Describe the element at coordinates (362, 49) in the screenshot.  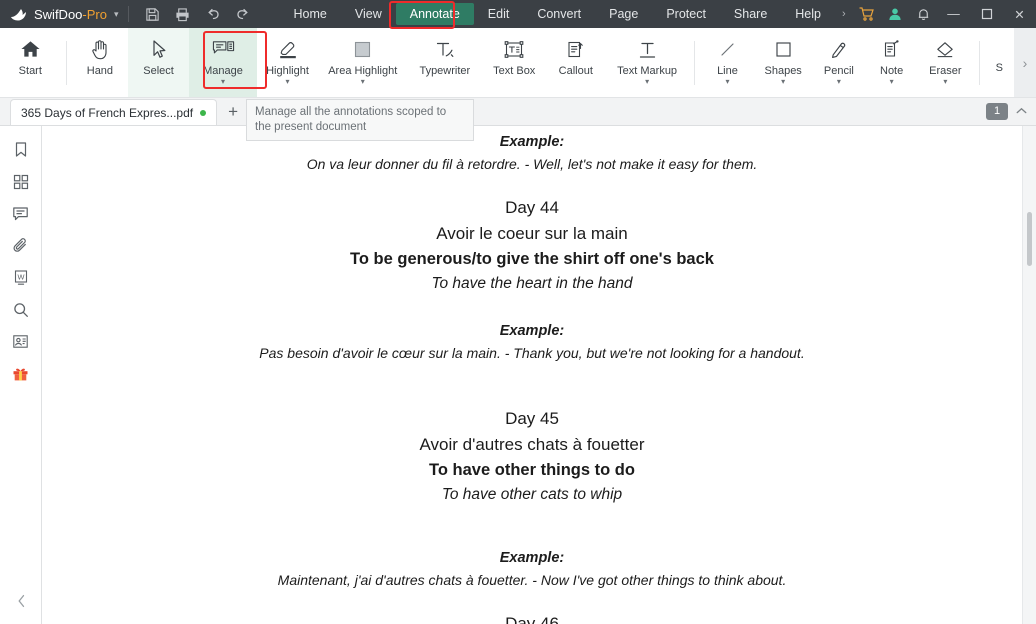
I see `area-highlight-icon` at that location.